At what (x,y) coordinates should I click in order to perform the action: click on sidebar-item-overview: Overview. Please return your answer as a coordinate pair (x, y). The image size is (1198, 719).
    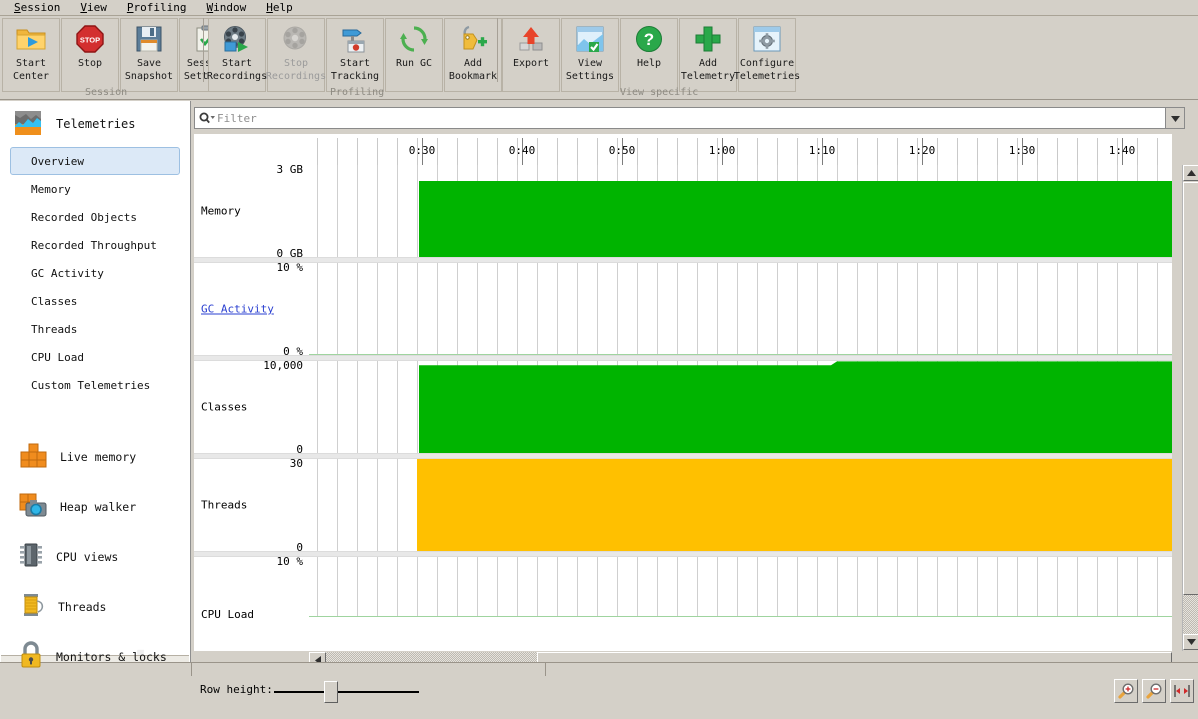
    Looking at the image, I should click on (95, 161).